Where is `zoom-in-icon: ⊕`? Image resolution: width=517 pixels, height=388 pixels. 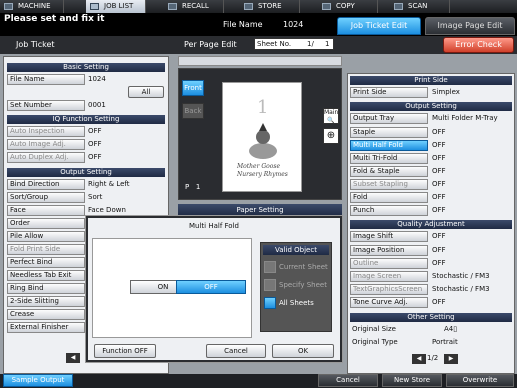
zoom-in-icon: ⊕ is located at coordinates (331, 136).